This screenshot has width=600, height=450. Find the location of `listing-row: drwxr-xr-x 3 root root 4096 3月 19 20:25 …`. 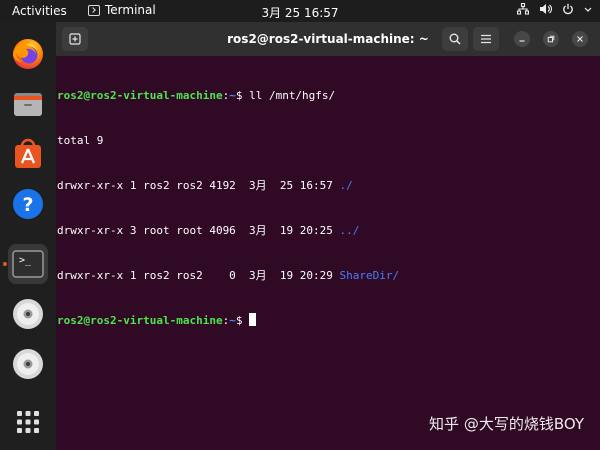

listing-row: drwxr-xr-x 3 root root 4096 3月 19 20:25 … is located at coordinates (208, 230).